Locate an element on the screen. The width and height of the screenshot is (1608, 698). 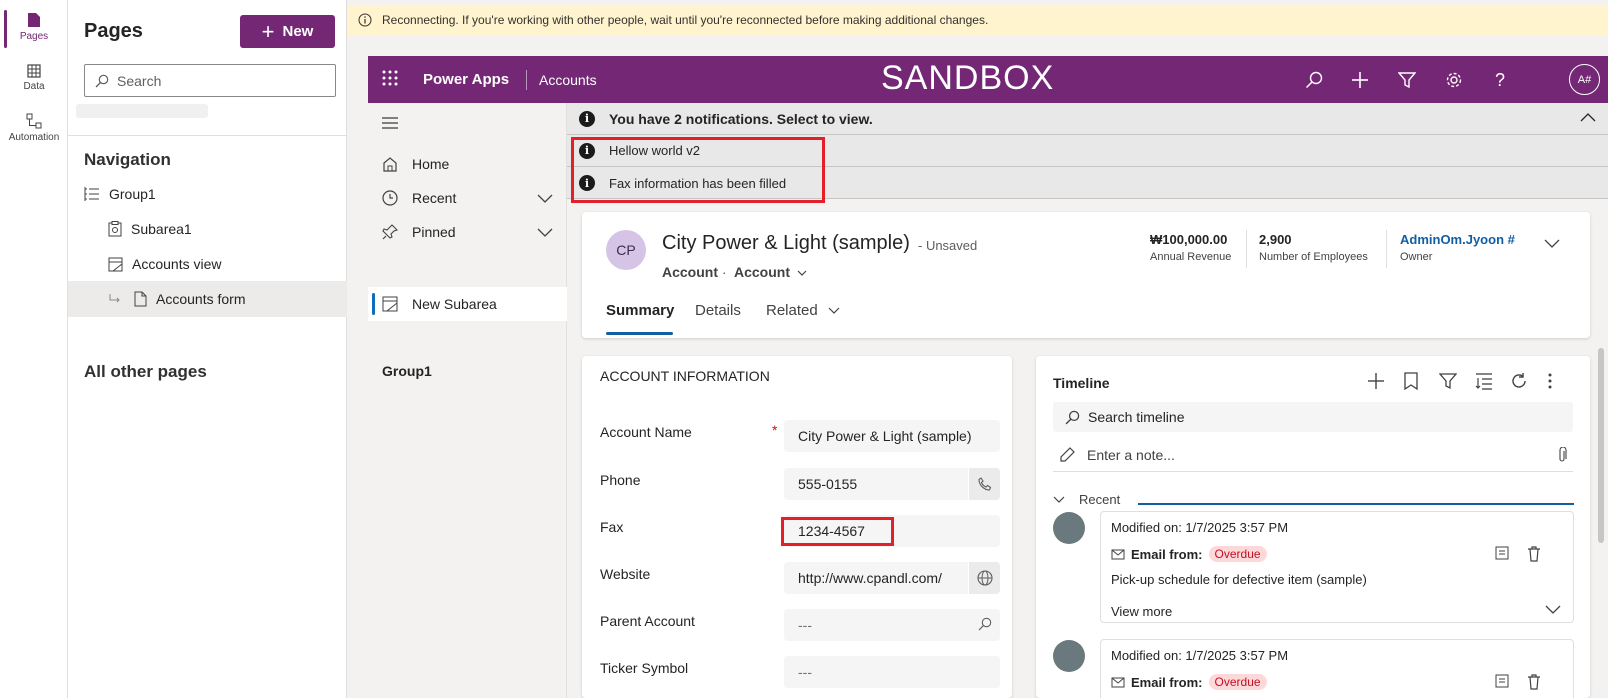
tree-item-subarea1: Subarea1 is located at coordinates (207, 229).